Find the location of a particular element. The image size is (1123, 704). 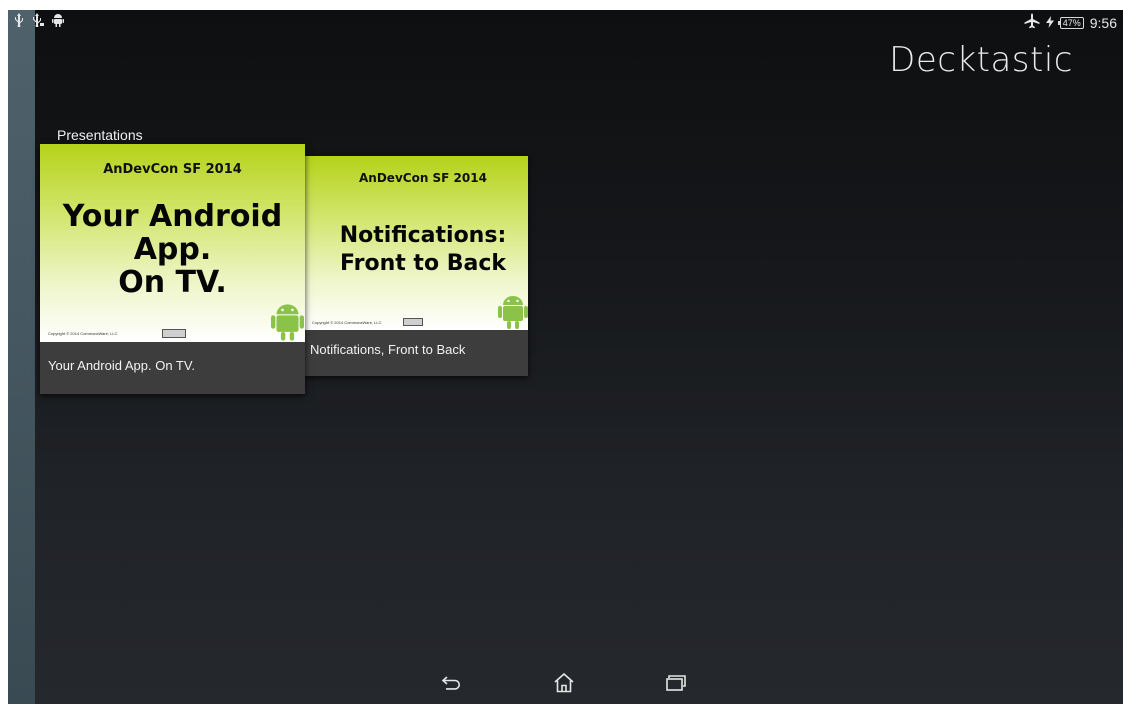

home-button is located at coordinates (564, 685).